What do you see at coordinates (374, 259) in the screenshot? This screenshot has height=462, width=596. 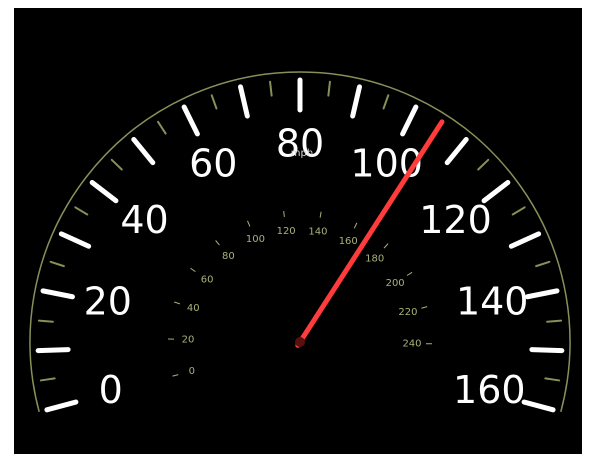 I see `kmh-scale-label: 180` at bounding box center [374, 259].